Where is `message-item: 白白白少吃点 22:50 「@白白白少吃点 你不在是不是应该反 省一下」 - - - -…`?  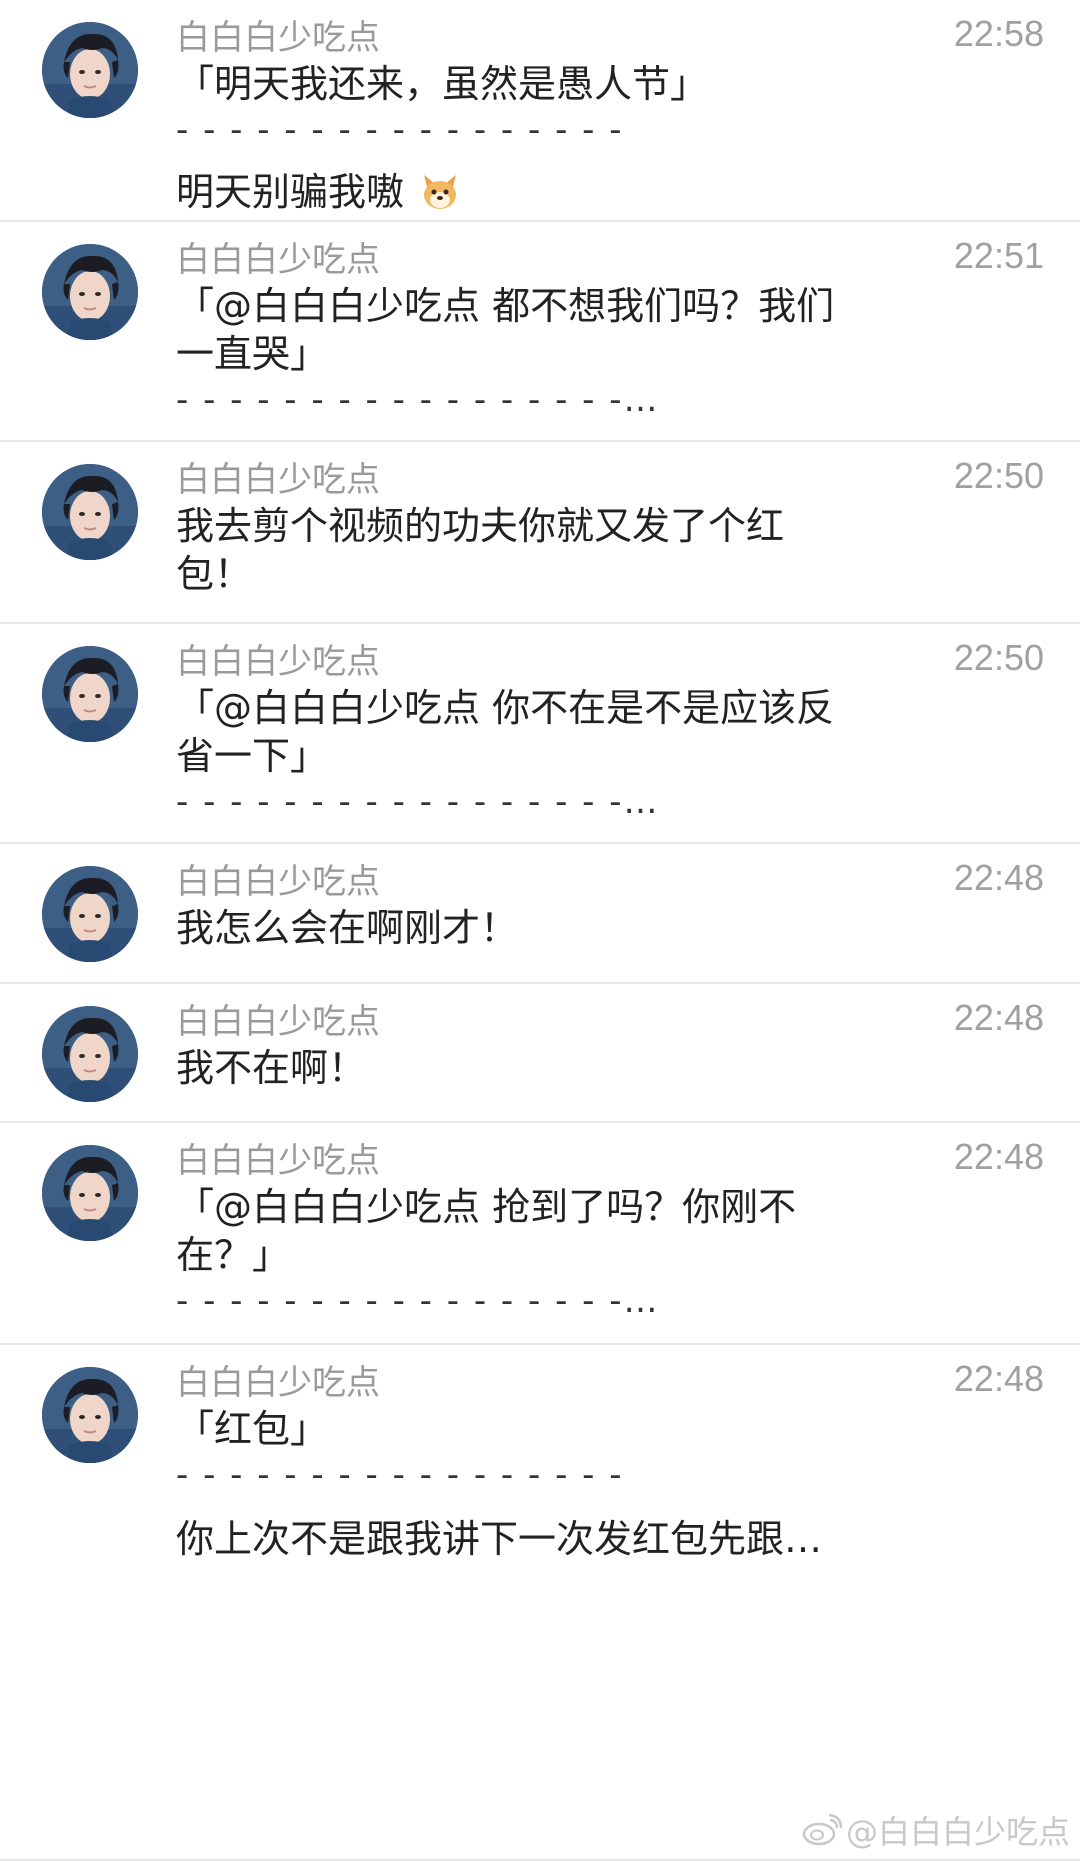 message-item: 白白白少吃点 22:50 「@白白白少吃点 你不在是不是应该反 省一下」 - - - -… is located at coordinates (540, 734).